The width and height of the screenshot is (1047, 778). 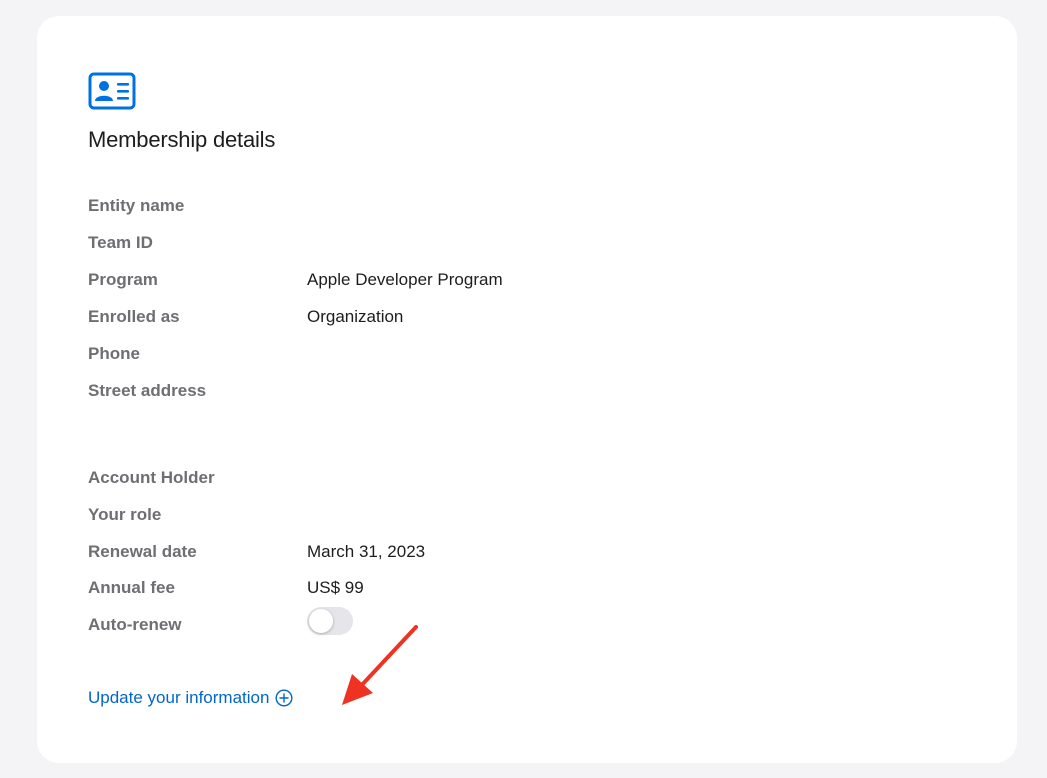 What do you see at coordinates (438, 245) in the screenshot?
I see `row-team-id: Team ID` at bounding box center [438, 245].